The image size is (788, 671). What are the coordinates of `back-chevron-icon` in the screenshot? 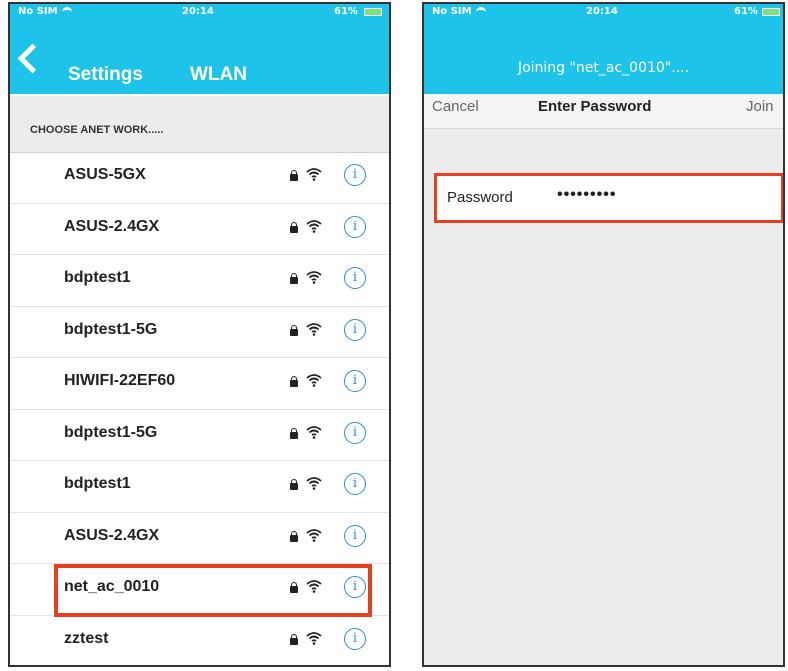 It's located at (32, 58).